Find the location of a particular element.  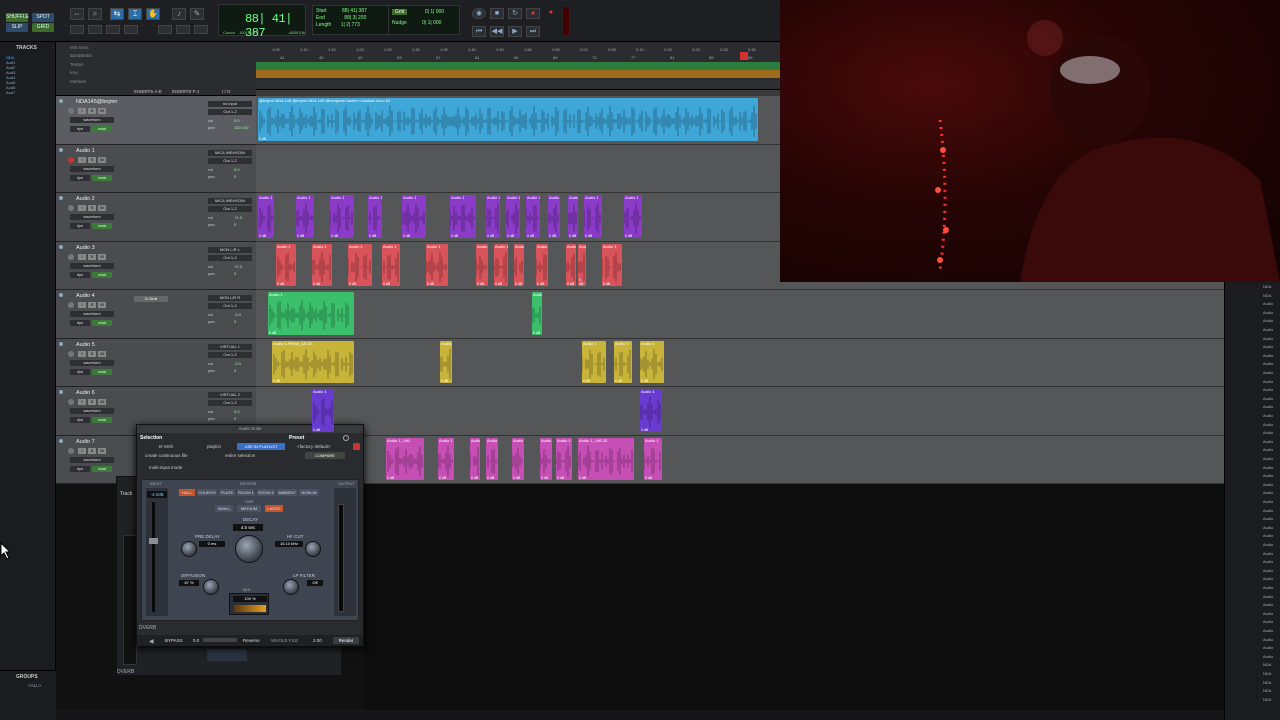

mix-control: 100 % is located at coordinates (249, 604).